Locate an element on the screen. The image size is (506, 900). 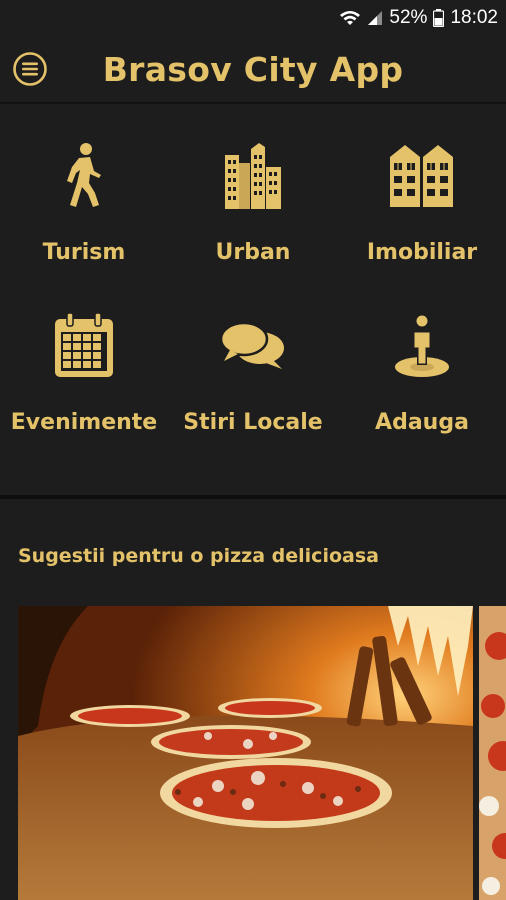
category-label: Turism is located at coordinates (84, 252).